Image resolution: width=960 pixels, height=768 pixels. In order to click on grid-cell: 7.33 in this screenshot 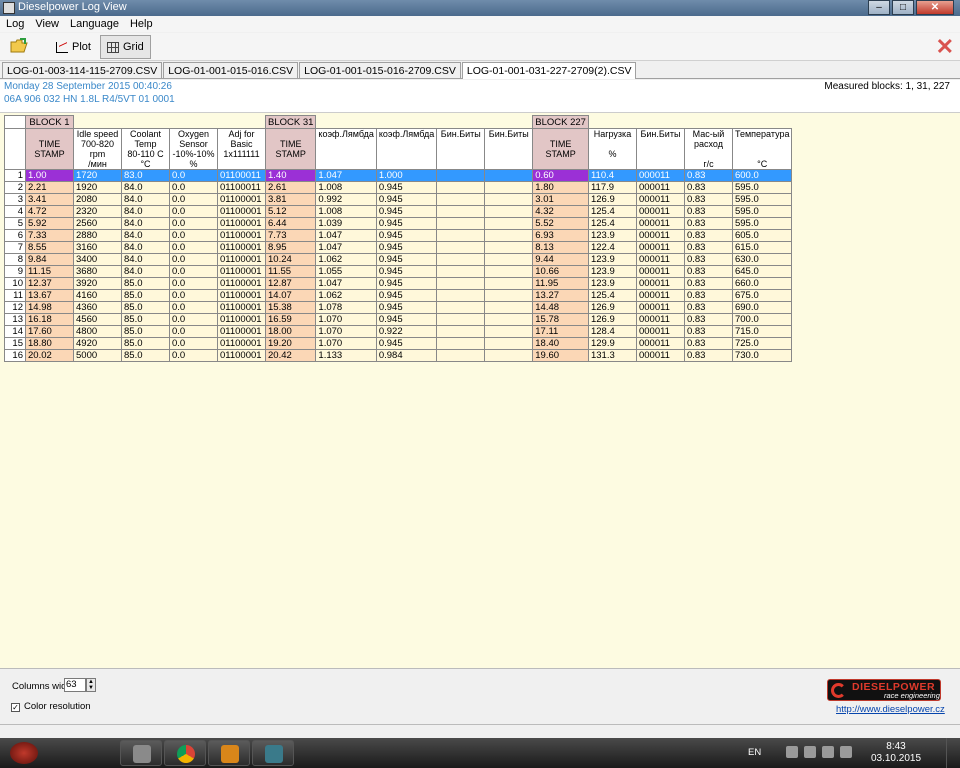, I will do `click(49, 235)`.